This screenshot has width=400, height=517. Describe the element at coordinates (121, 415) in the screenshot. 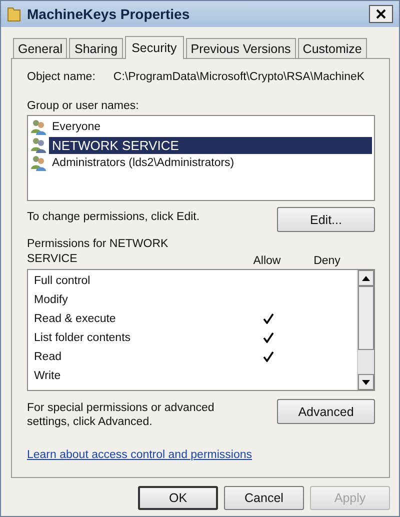

I see `advanced-hint: For special permissions or advanced settings, click Advanced.` at that location.